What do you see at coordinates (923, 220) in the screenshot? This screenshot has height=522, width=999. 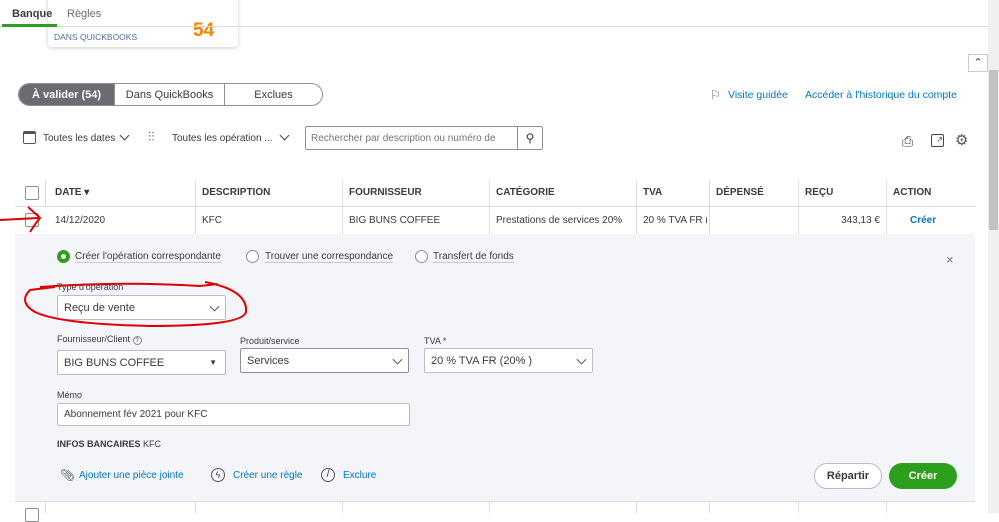 I see `row-create-link: Créer` at bounding box center [923, 220].